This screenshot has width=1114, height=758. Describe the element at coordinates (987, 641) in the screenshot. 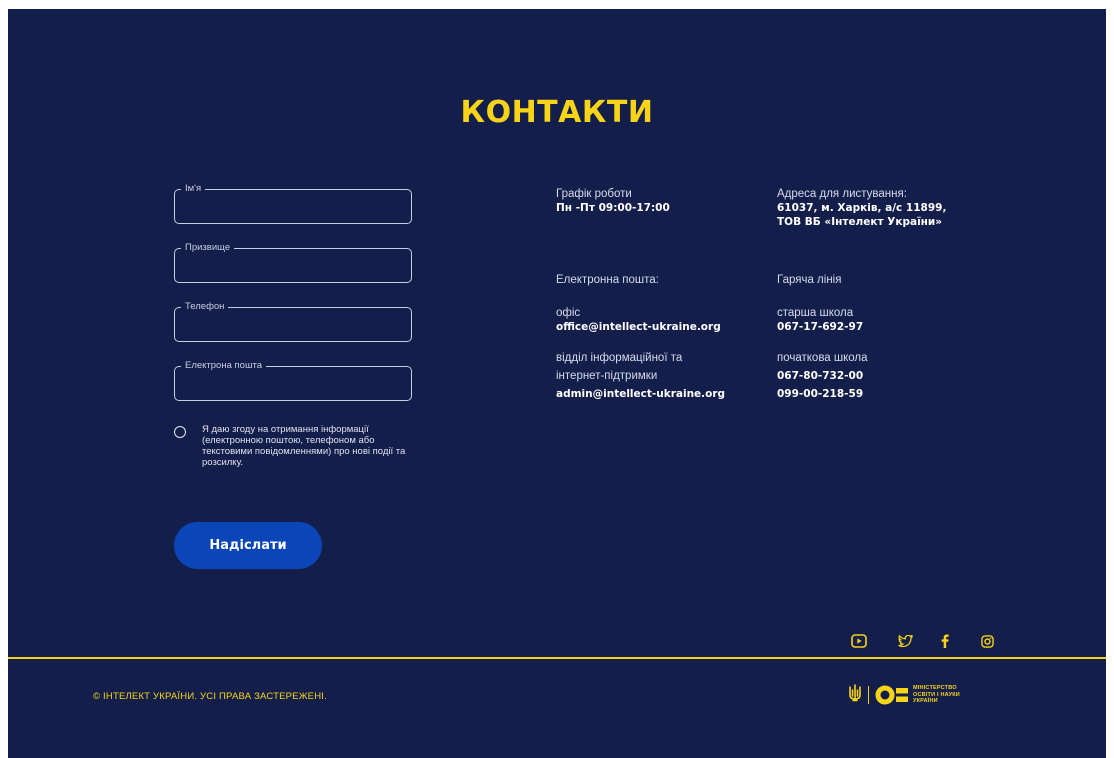

I see `instagram-icon` at that location.